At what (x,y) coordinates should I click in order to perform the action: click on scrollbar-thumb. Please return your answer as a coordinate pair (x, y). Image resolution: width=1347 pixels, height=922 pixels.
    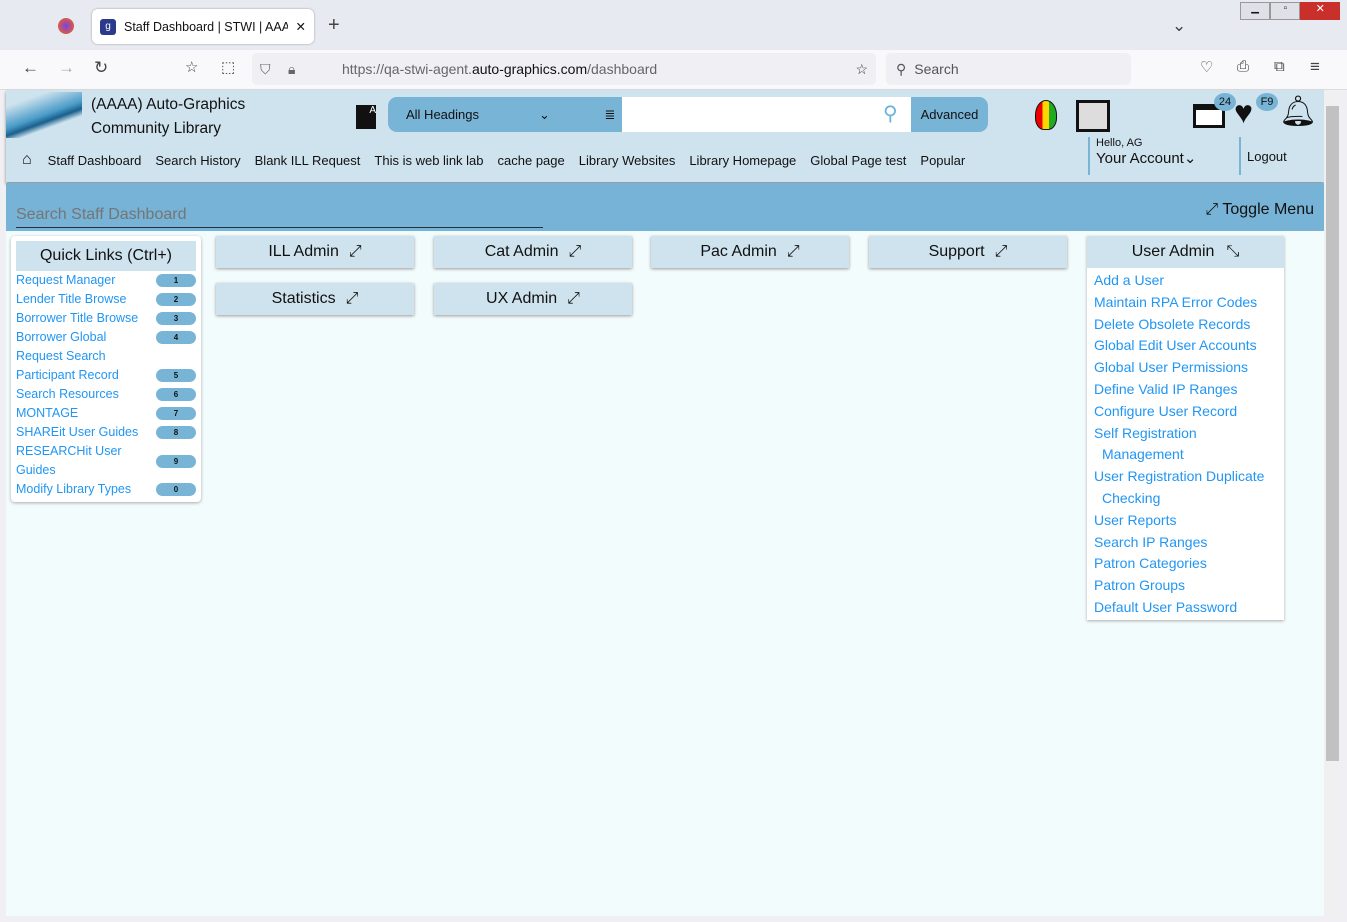
    Looking at the image, I should click on (1332, 433).